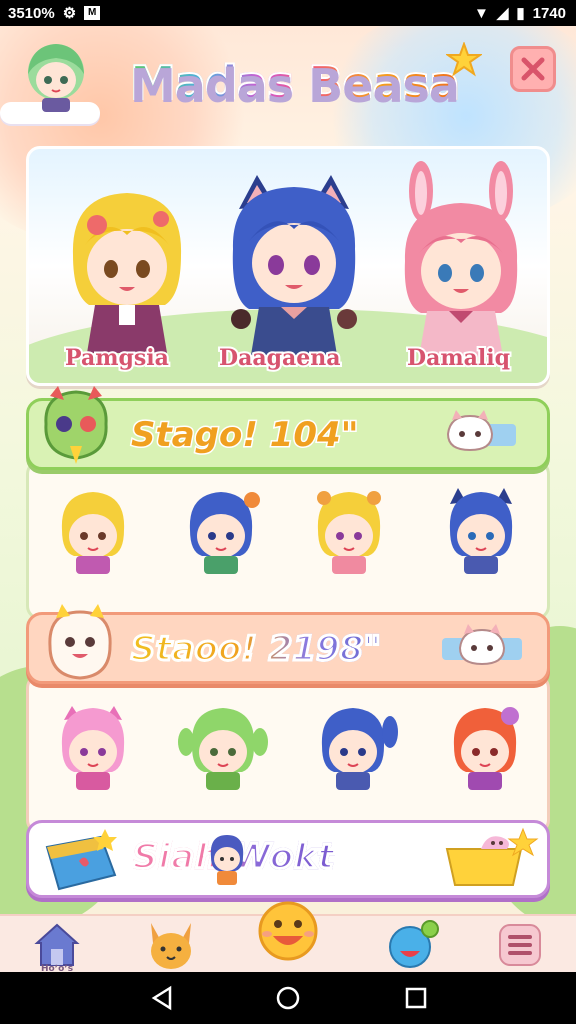 Image resolution: width=576 pixels, height=1024 pixels. Describe the element at coordinates (549, 13) in the screenshot. I see `status-clock: 1740` at that location.